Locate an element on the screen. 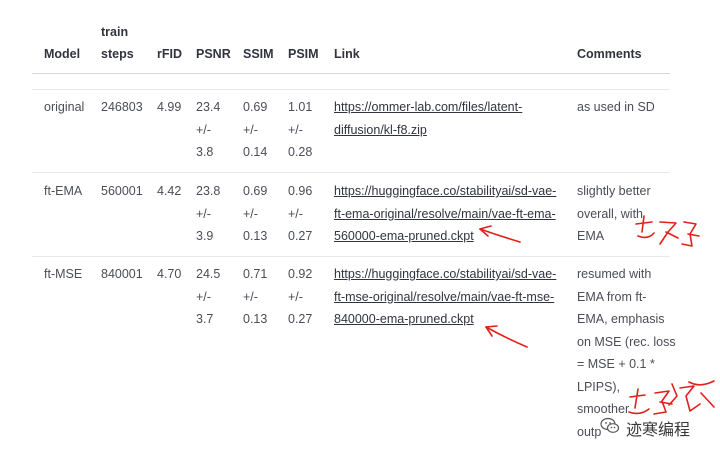 The image size is (720, 460). wechat-icon is located at coordinates (610, 428).